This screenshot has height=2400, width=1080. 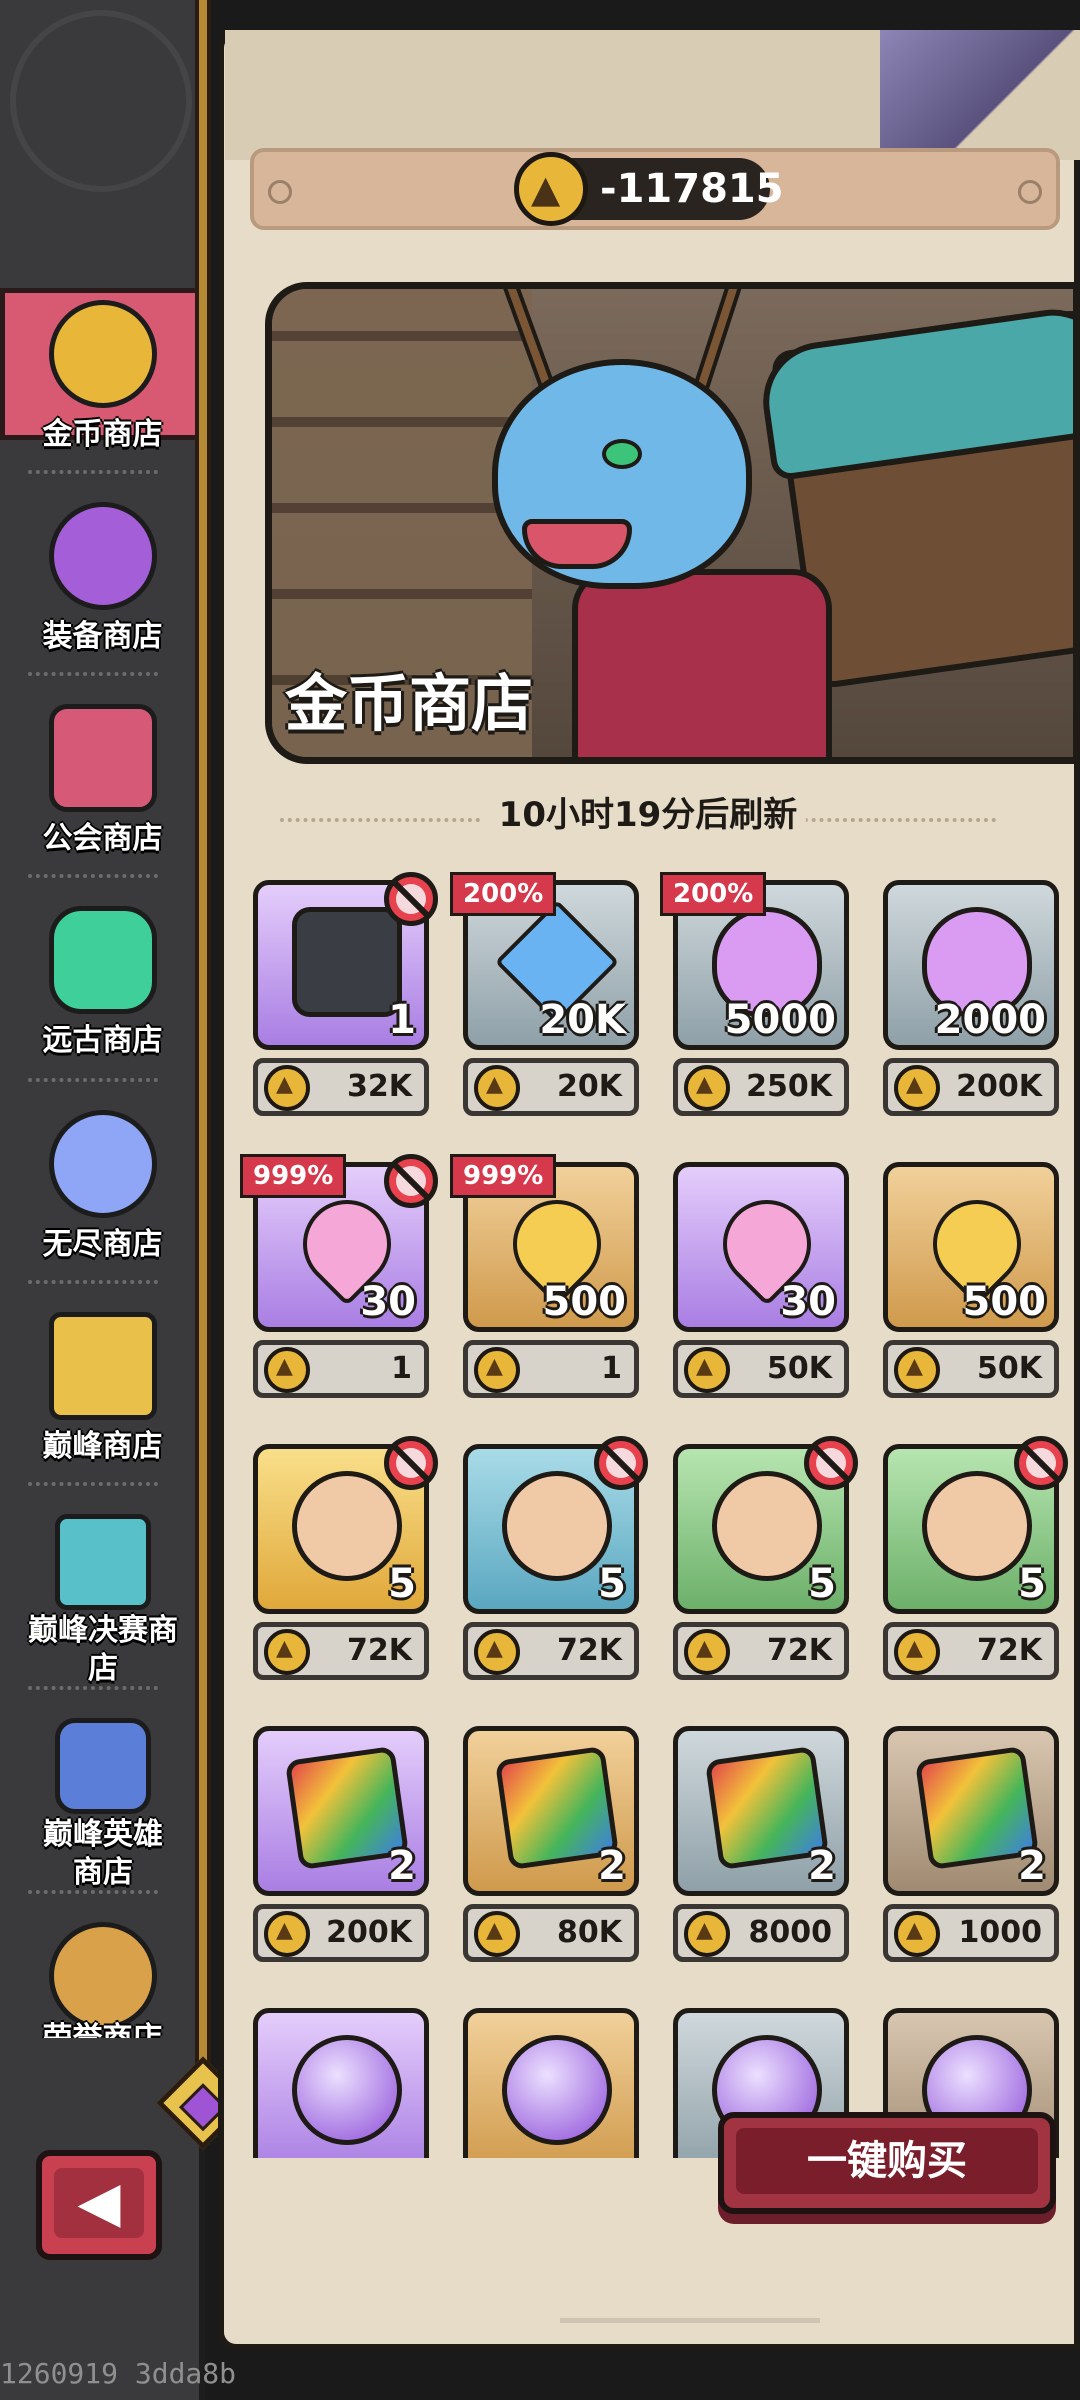 I want to click on dragon-merchant-body, so click(x=702, y=663).